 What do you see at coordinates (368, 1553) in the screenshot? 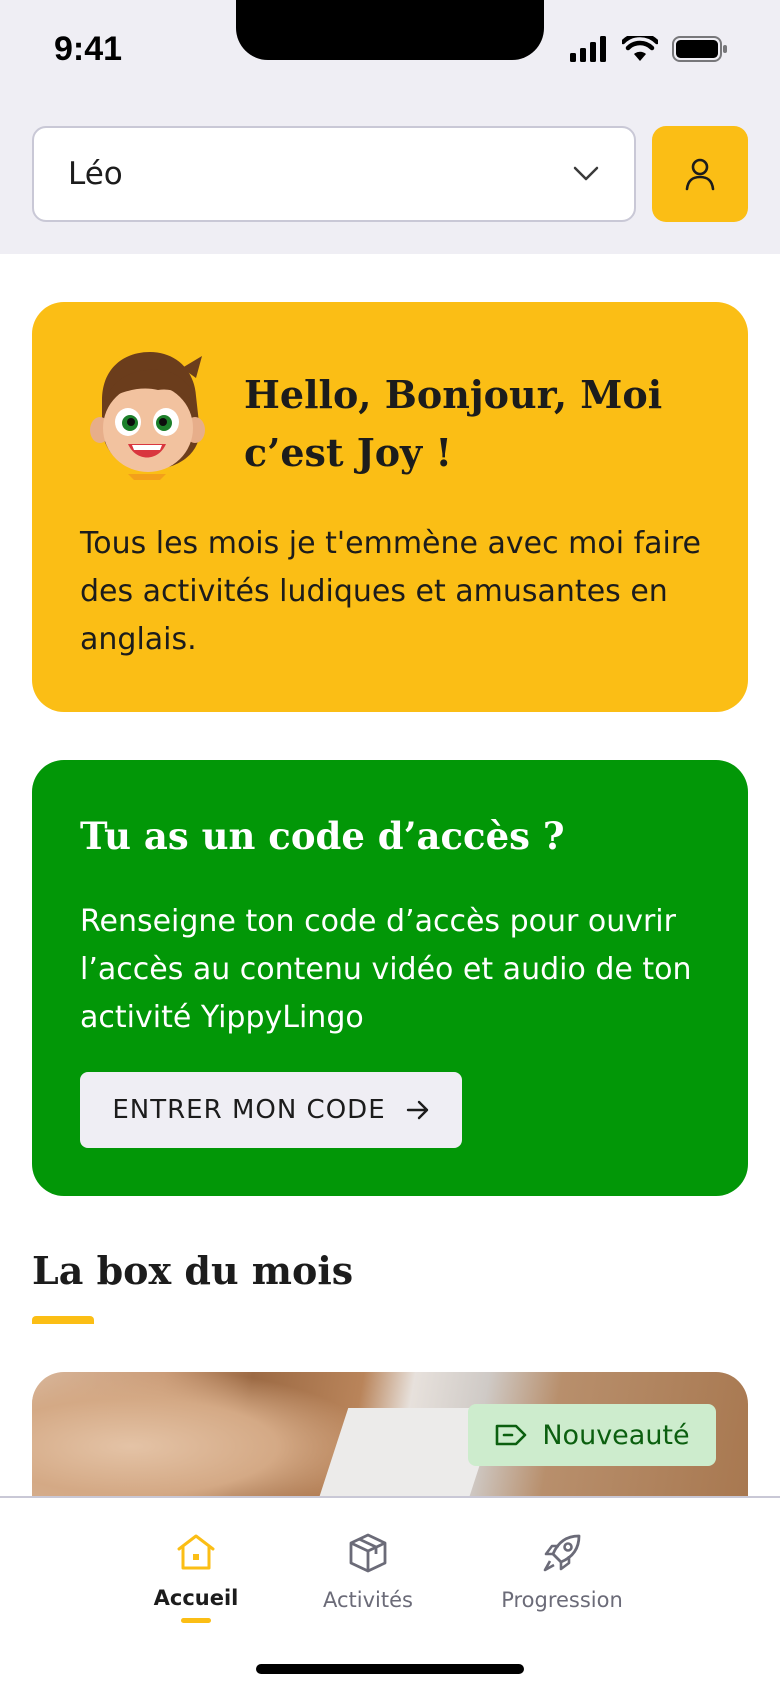
I see `box-icon` at bounding box center [368, 1553].